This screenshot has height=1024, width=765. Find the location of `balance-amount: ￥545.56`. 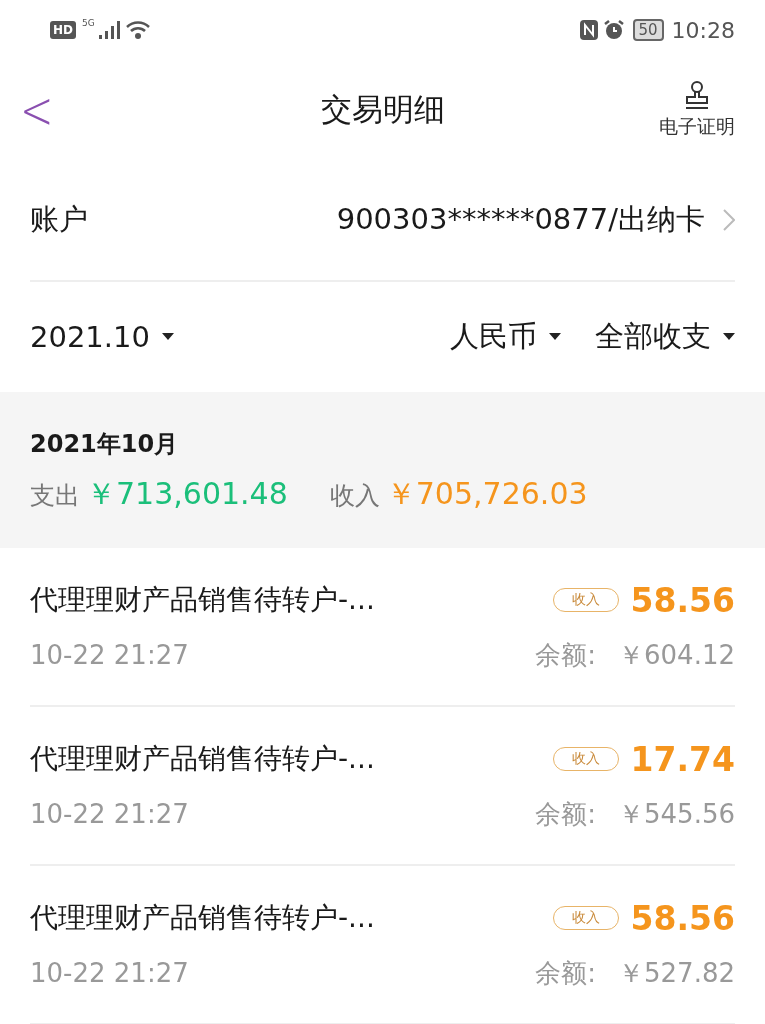

balance-amount: ￥545.56 is located at coordinates (676, 814).